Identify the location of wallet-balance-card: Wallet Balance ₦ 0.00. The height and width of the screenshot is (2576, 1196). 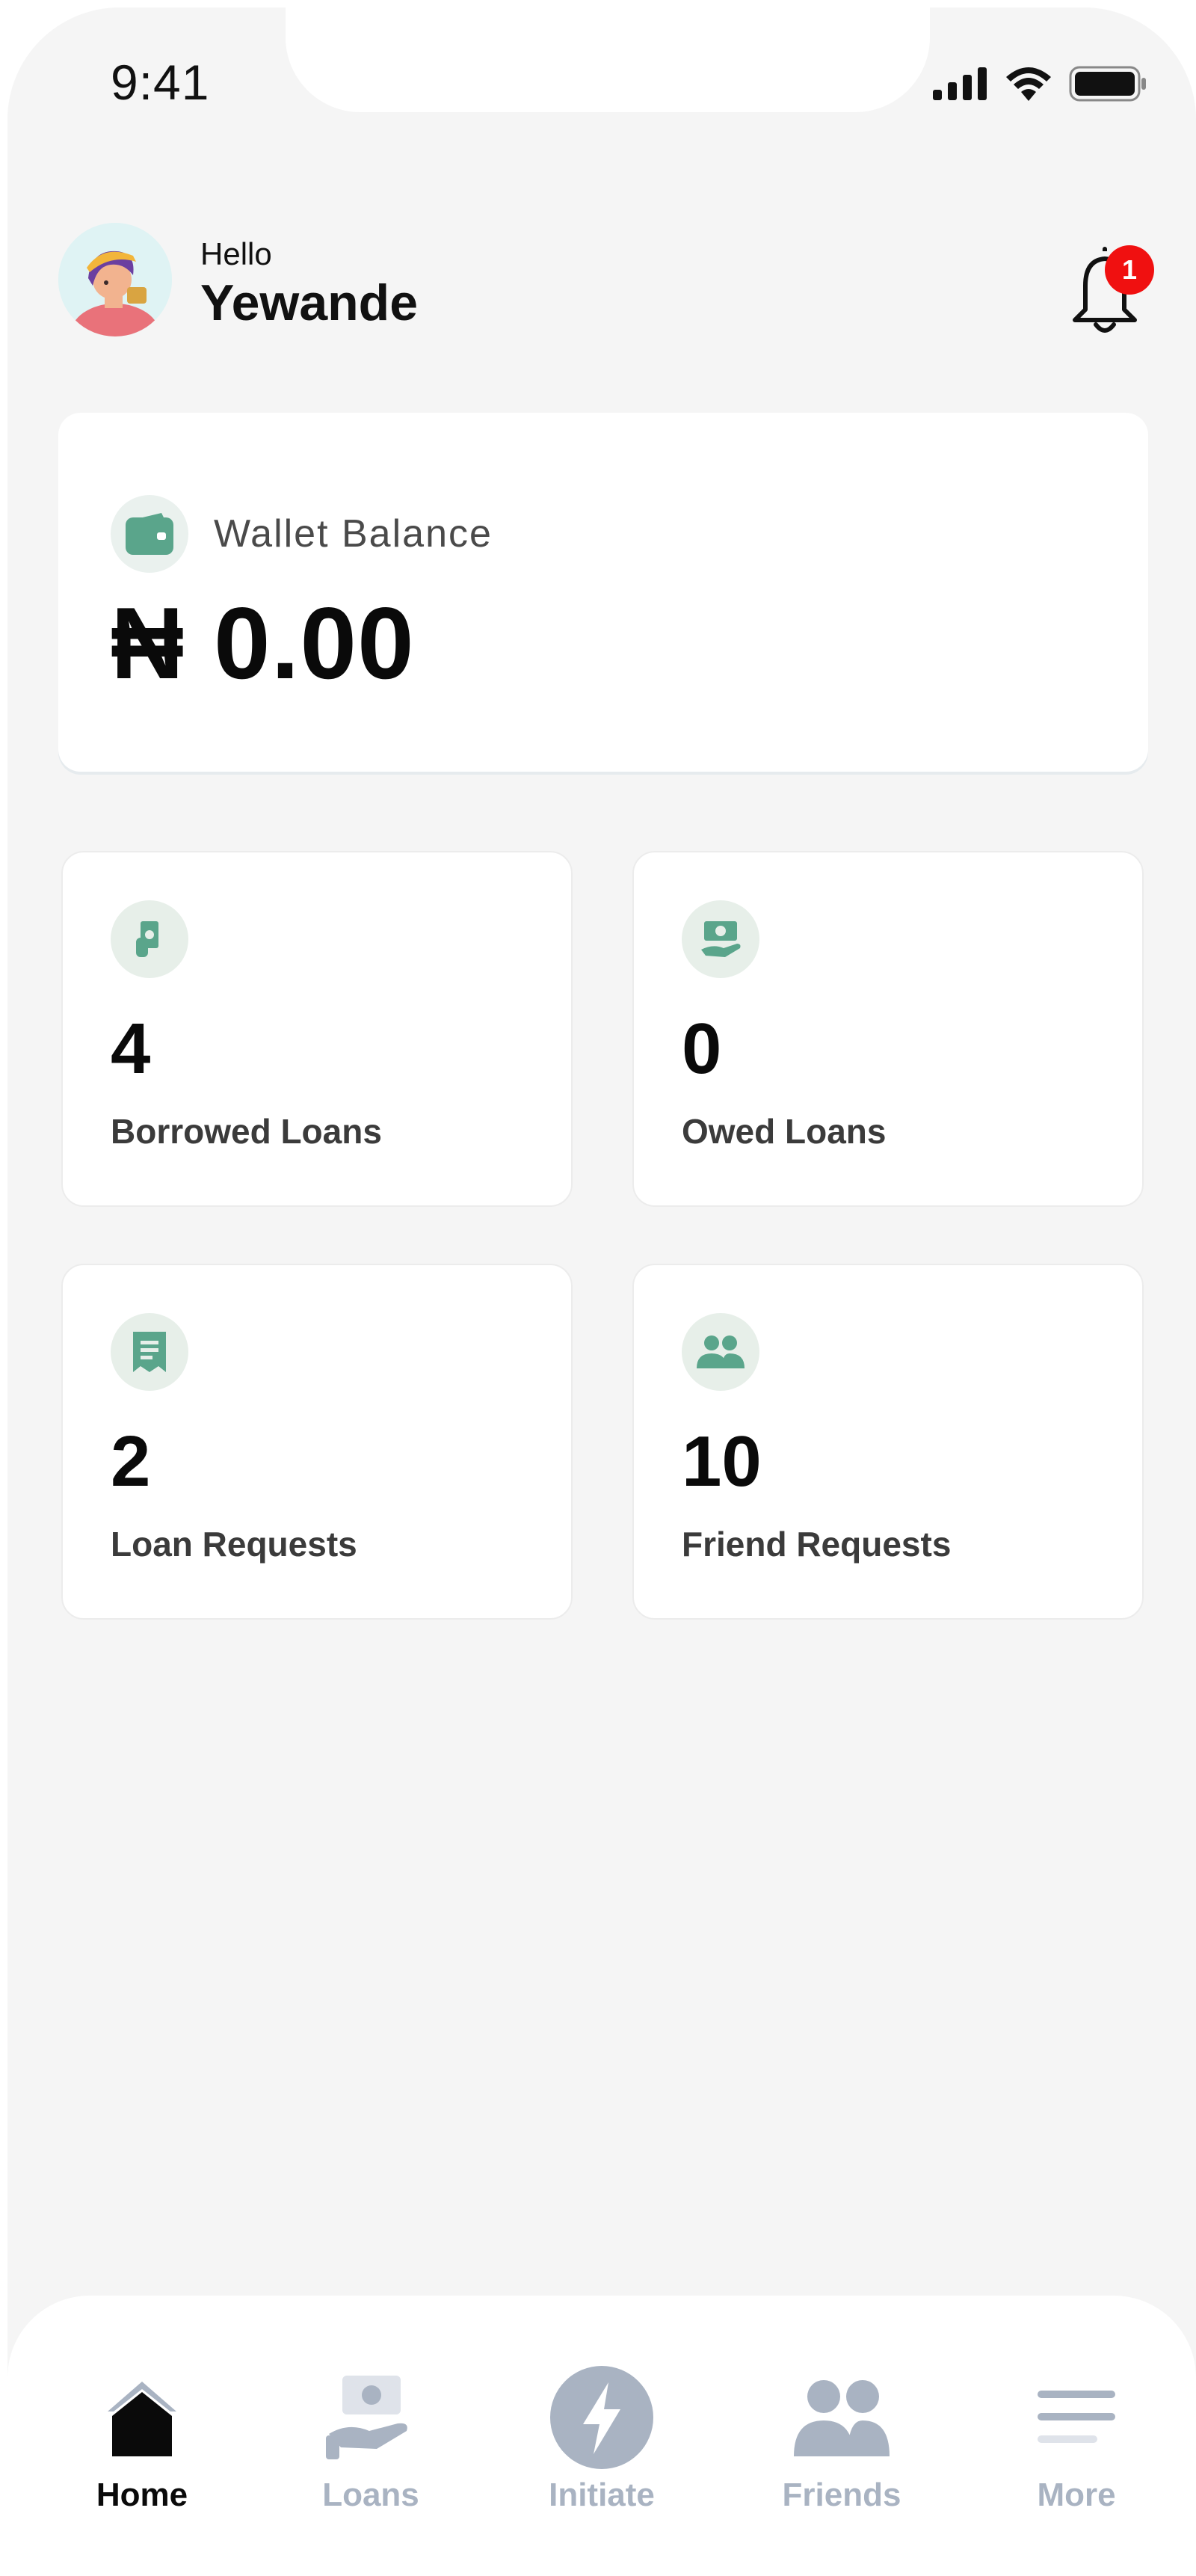
(603, 592).